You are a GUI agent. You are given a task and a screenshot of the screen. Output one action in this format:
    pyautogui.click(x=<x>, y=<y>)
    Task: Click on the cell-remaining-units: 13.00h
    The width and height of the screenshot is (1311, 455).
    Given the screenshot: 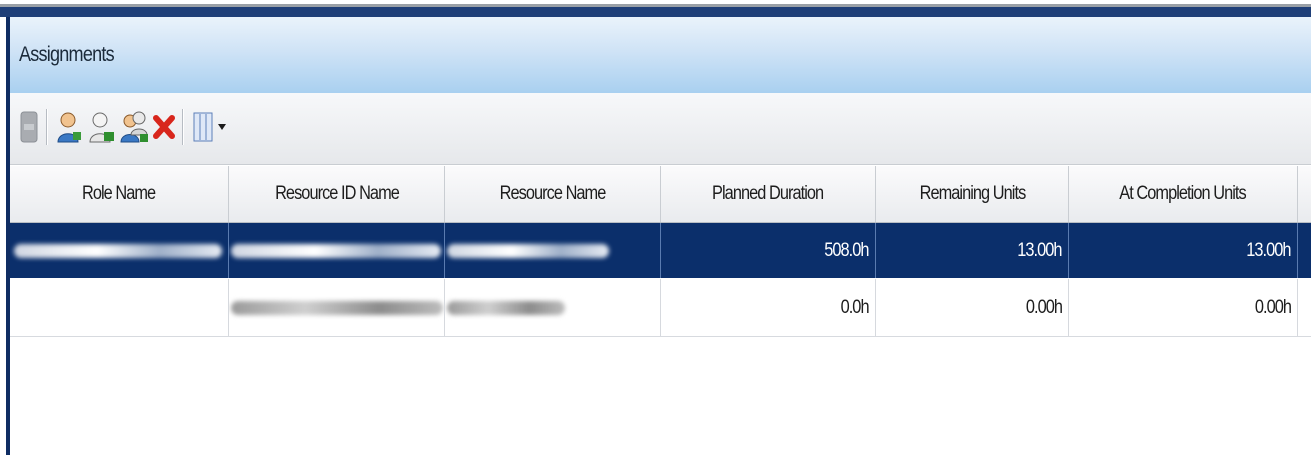 What is the action you would take?
    pyautogui.click(x=972, y=250)
    